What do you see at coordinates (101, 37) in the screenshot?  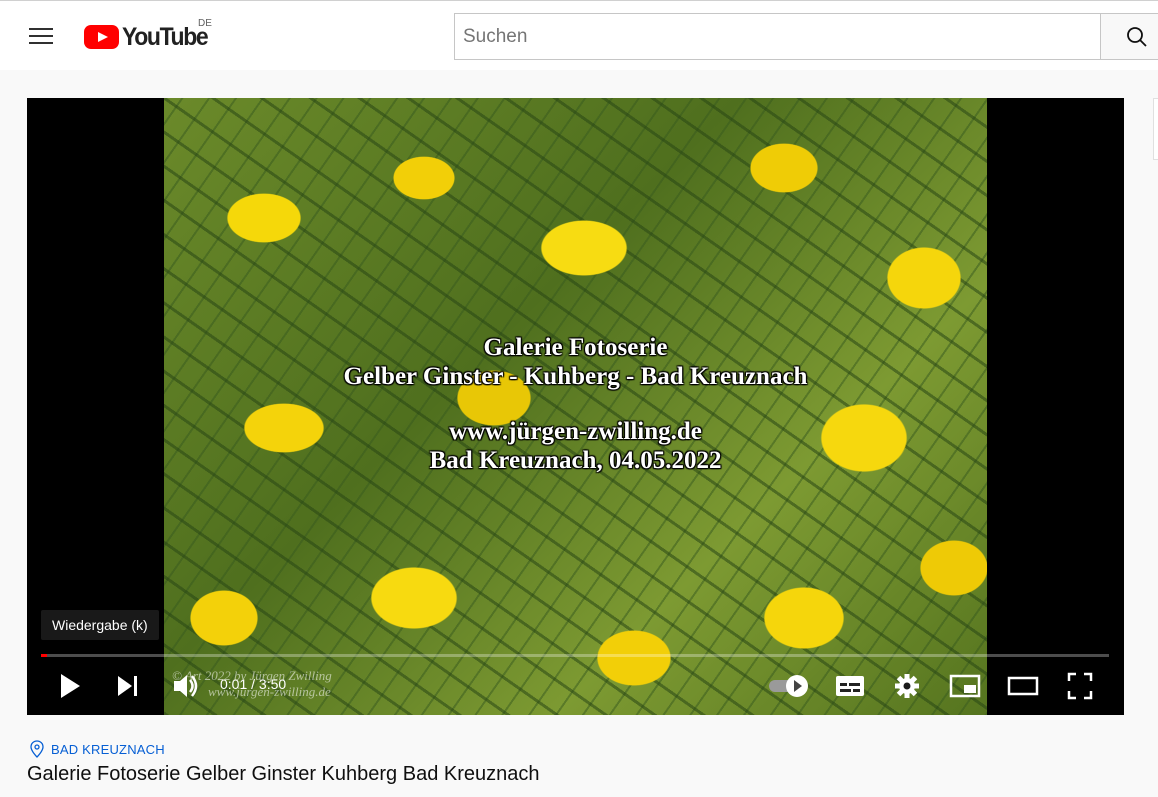 I see `youtube-play-logo-icon` at bounding box center [101, 37].